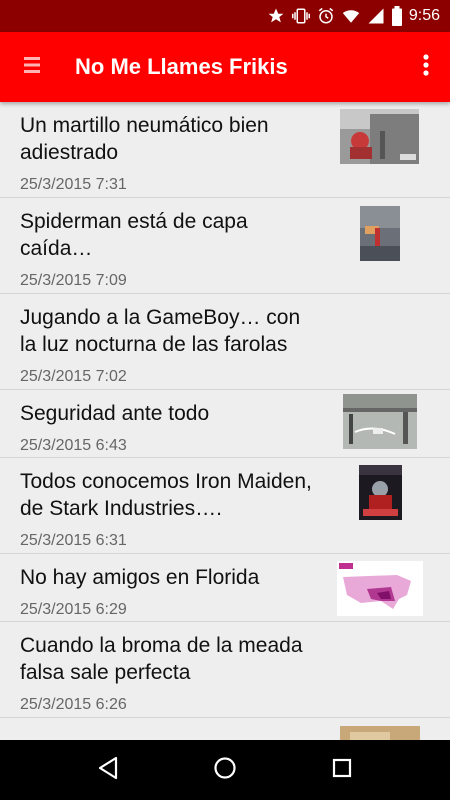 The height and width of the screenshot is (800, 450). What do you see at coordinates (376, 16) in the screenshot?
I see `signal-icon` at bounding box center [376, 16].